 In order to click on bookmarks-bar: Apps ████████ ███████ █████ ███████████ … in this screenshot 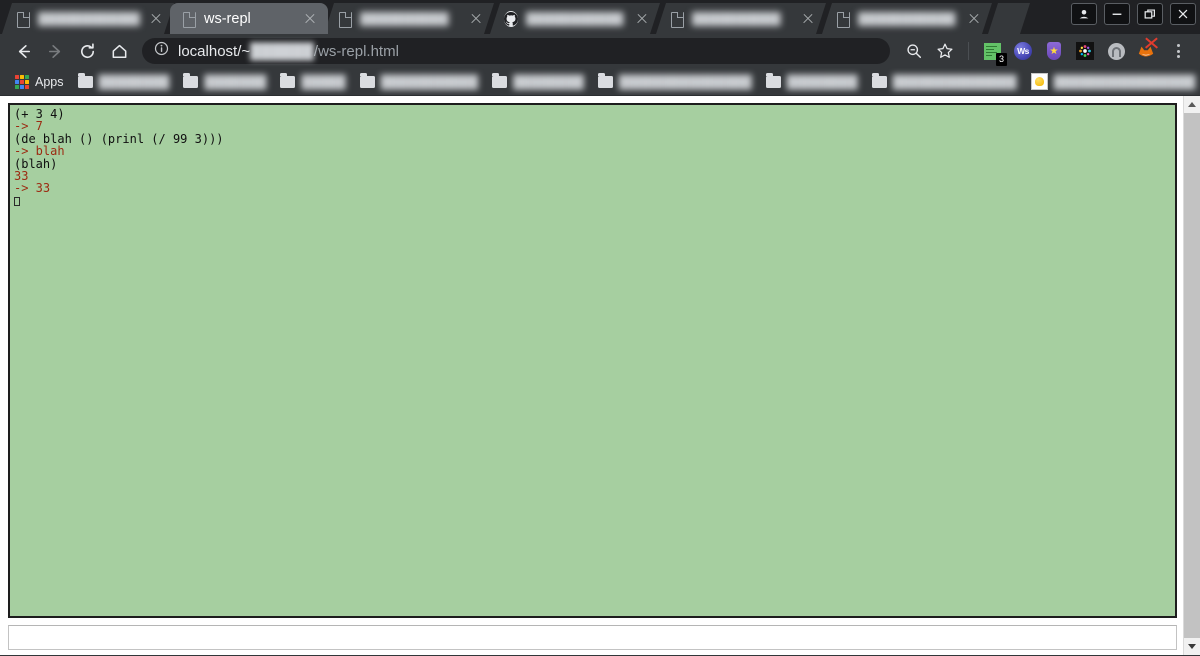, I will do `click(600, 82)`.